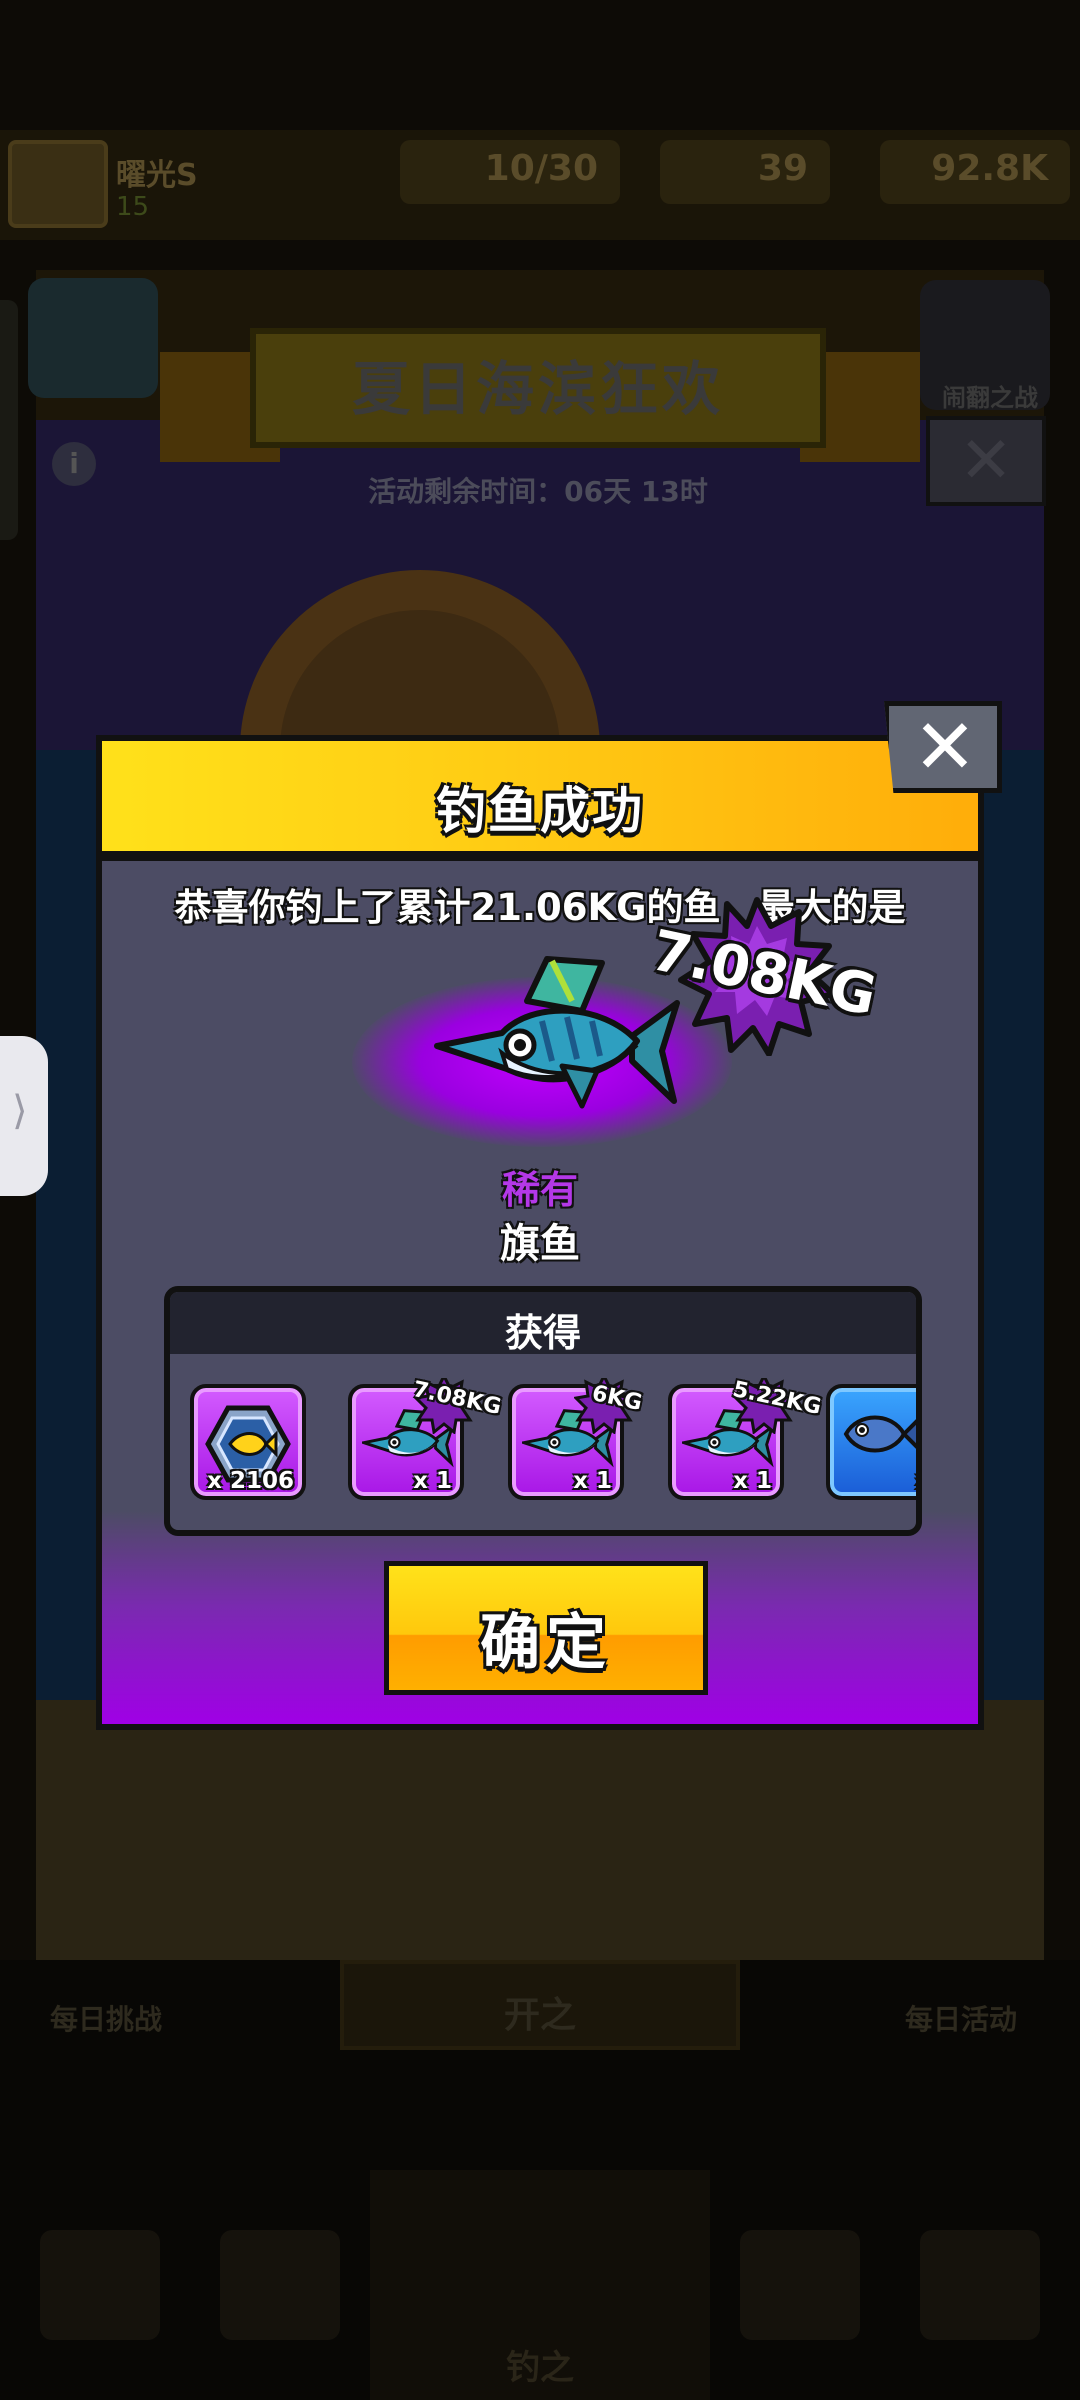 This screenshot has width=1080, height=2400. I want to click on reward-item: x 2106, so click(248, 1442).